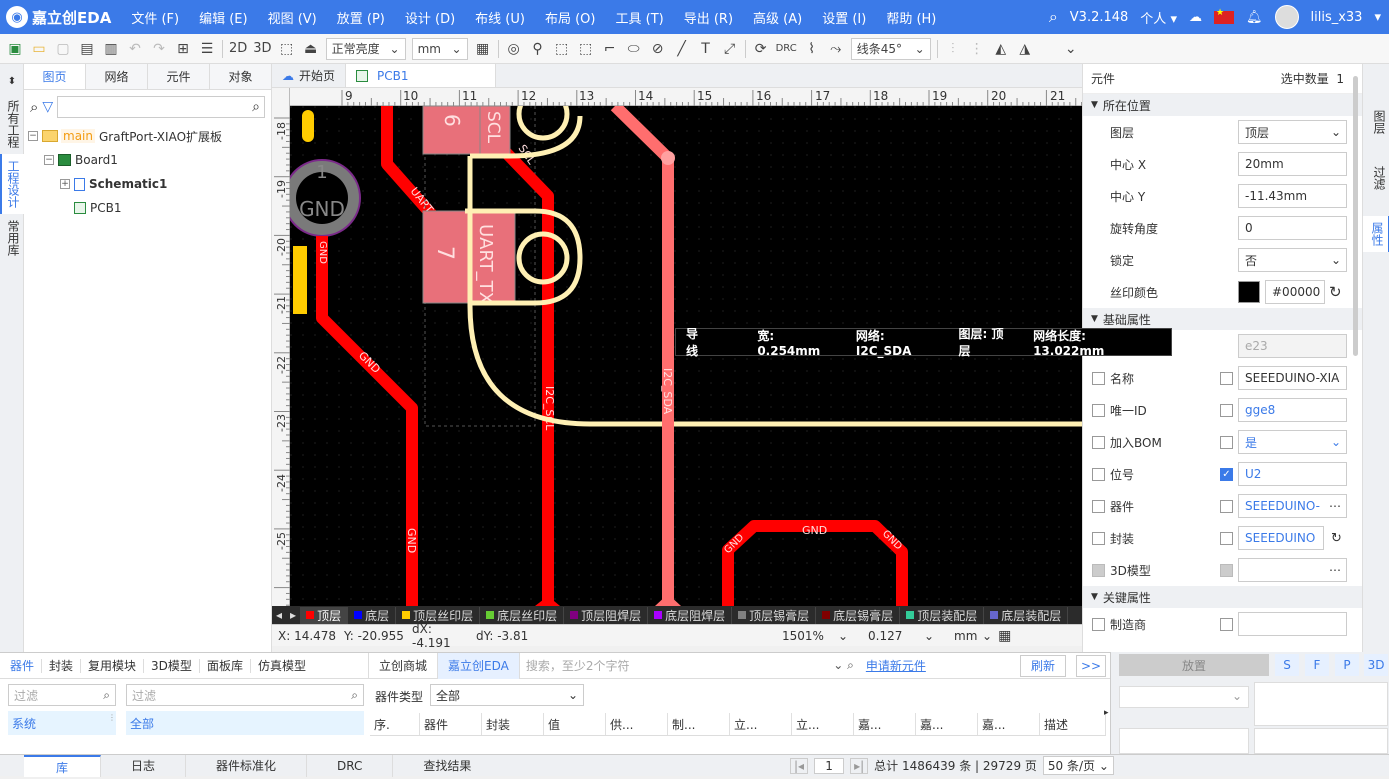  I want to click on collapse-panel-icon: ▸, so click(1106, 713).